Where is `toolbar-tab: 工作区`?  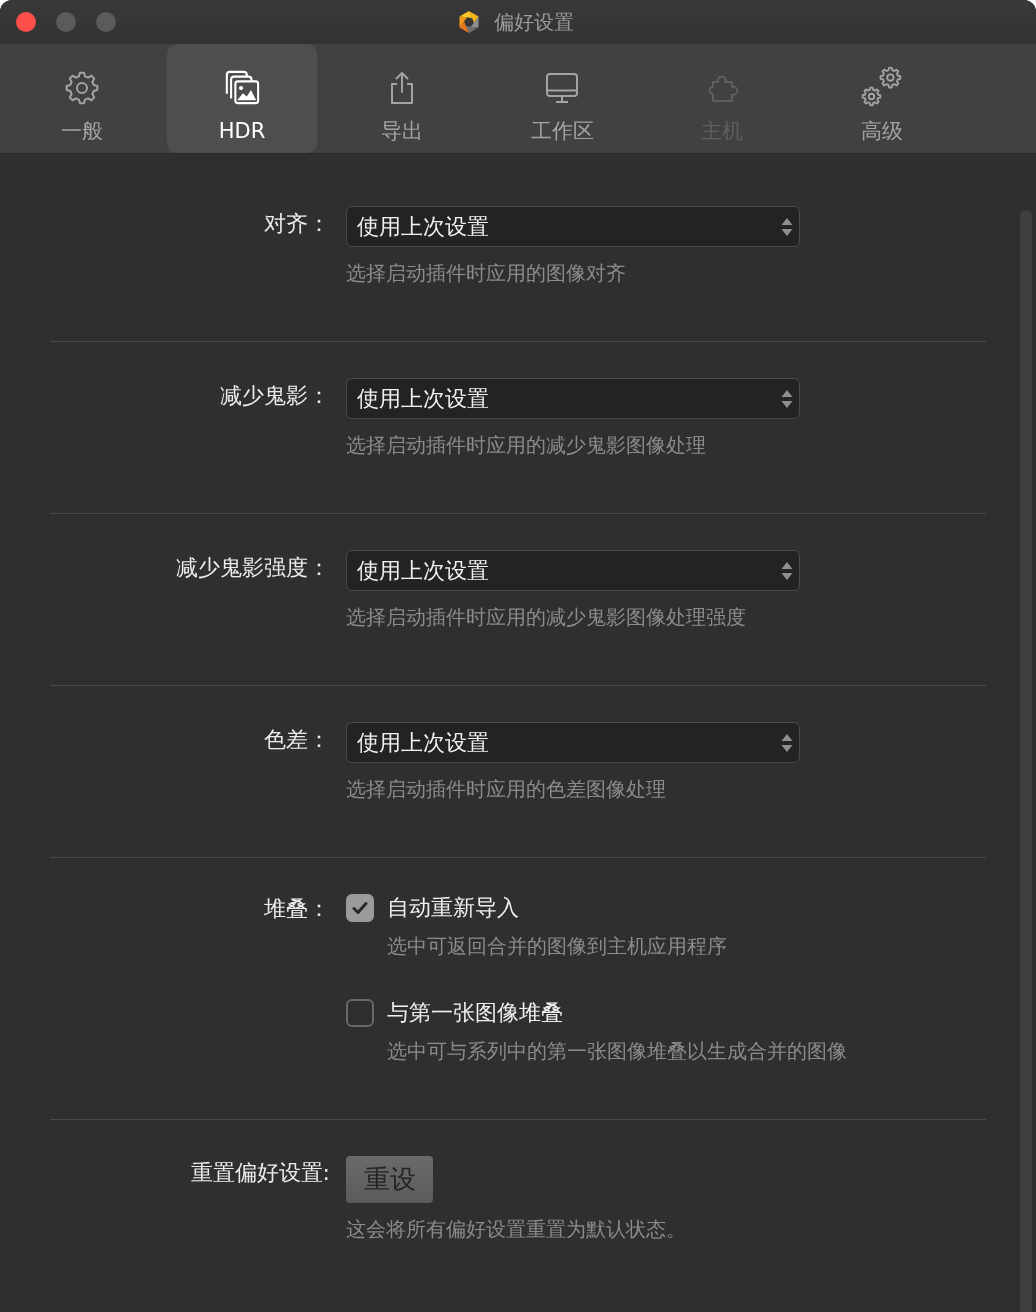
toolbar-tab: 工作区 is located at coordinates (562, 98).